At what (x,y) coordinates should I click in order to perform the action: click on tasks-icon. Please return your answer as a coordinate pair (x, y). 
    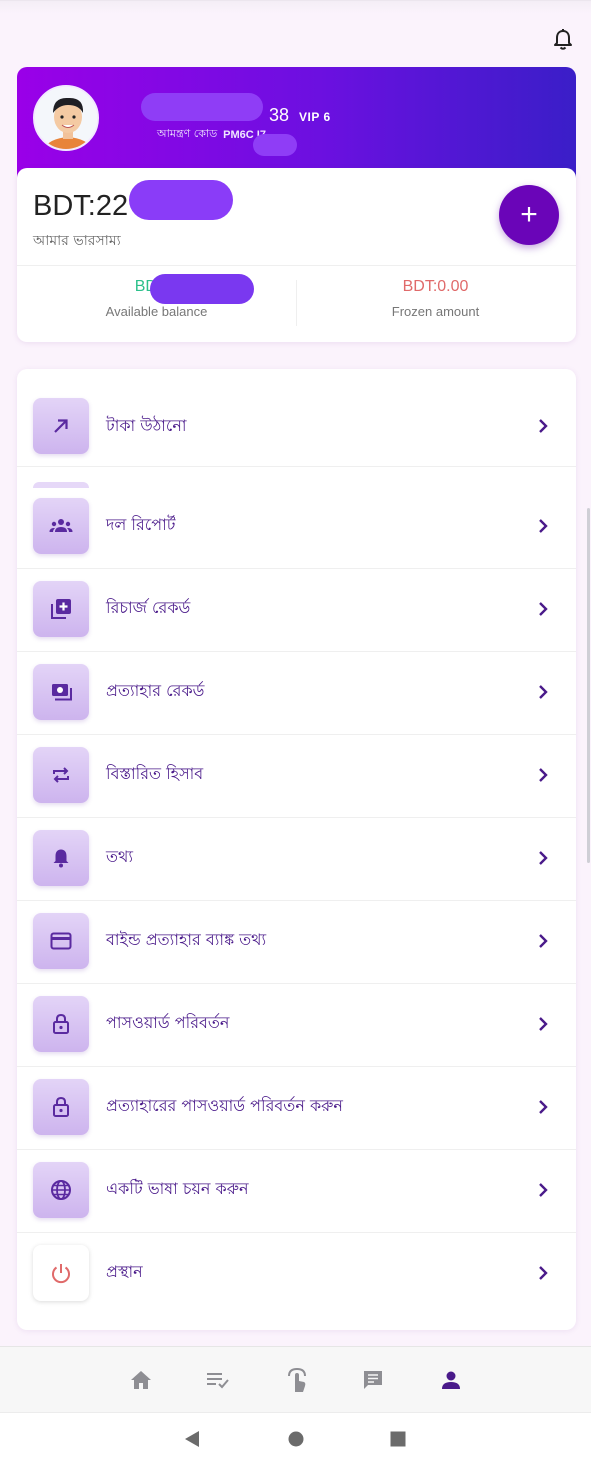
    Looking at the image, I should click on (219, 1380).